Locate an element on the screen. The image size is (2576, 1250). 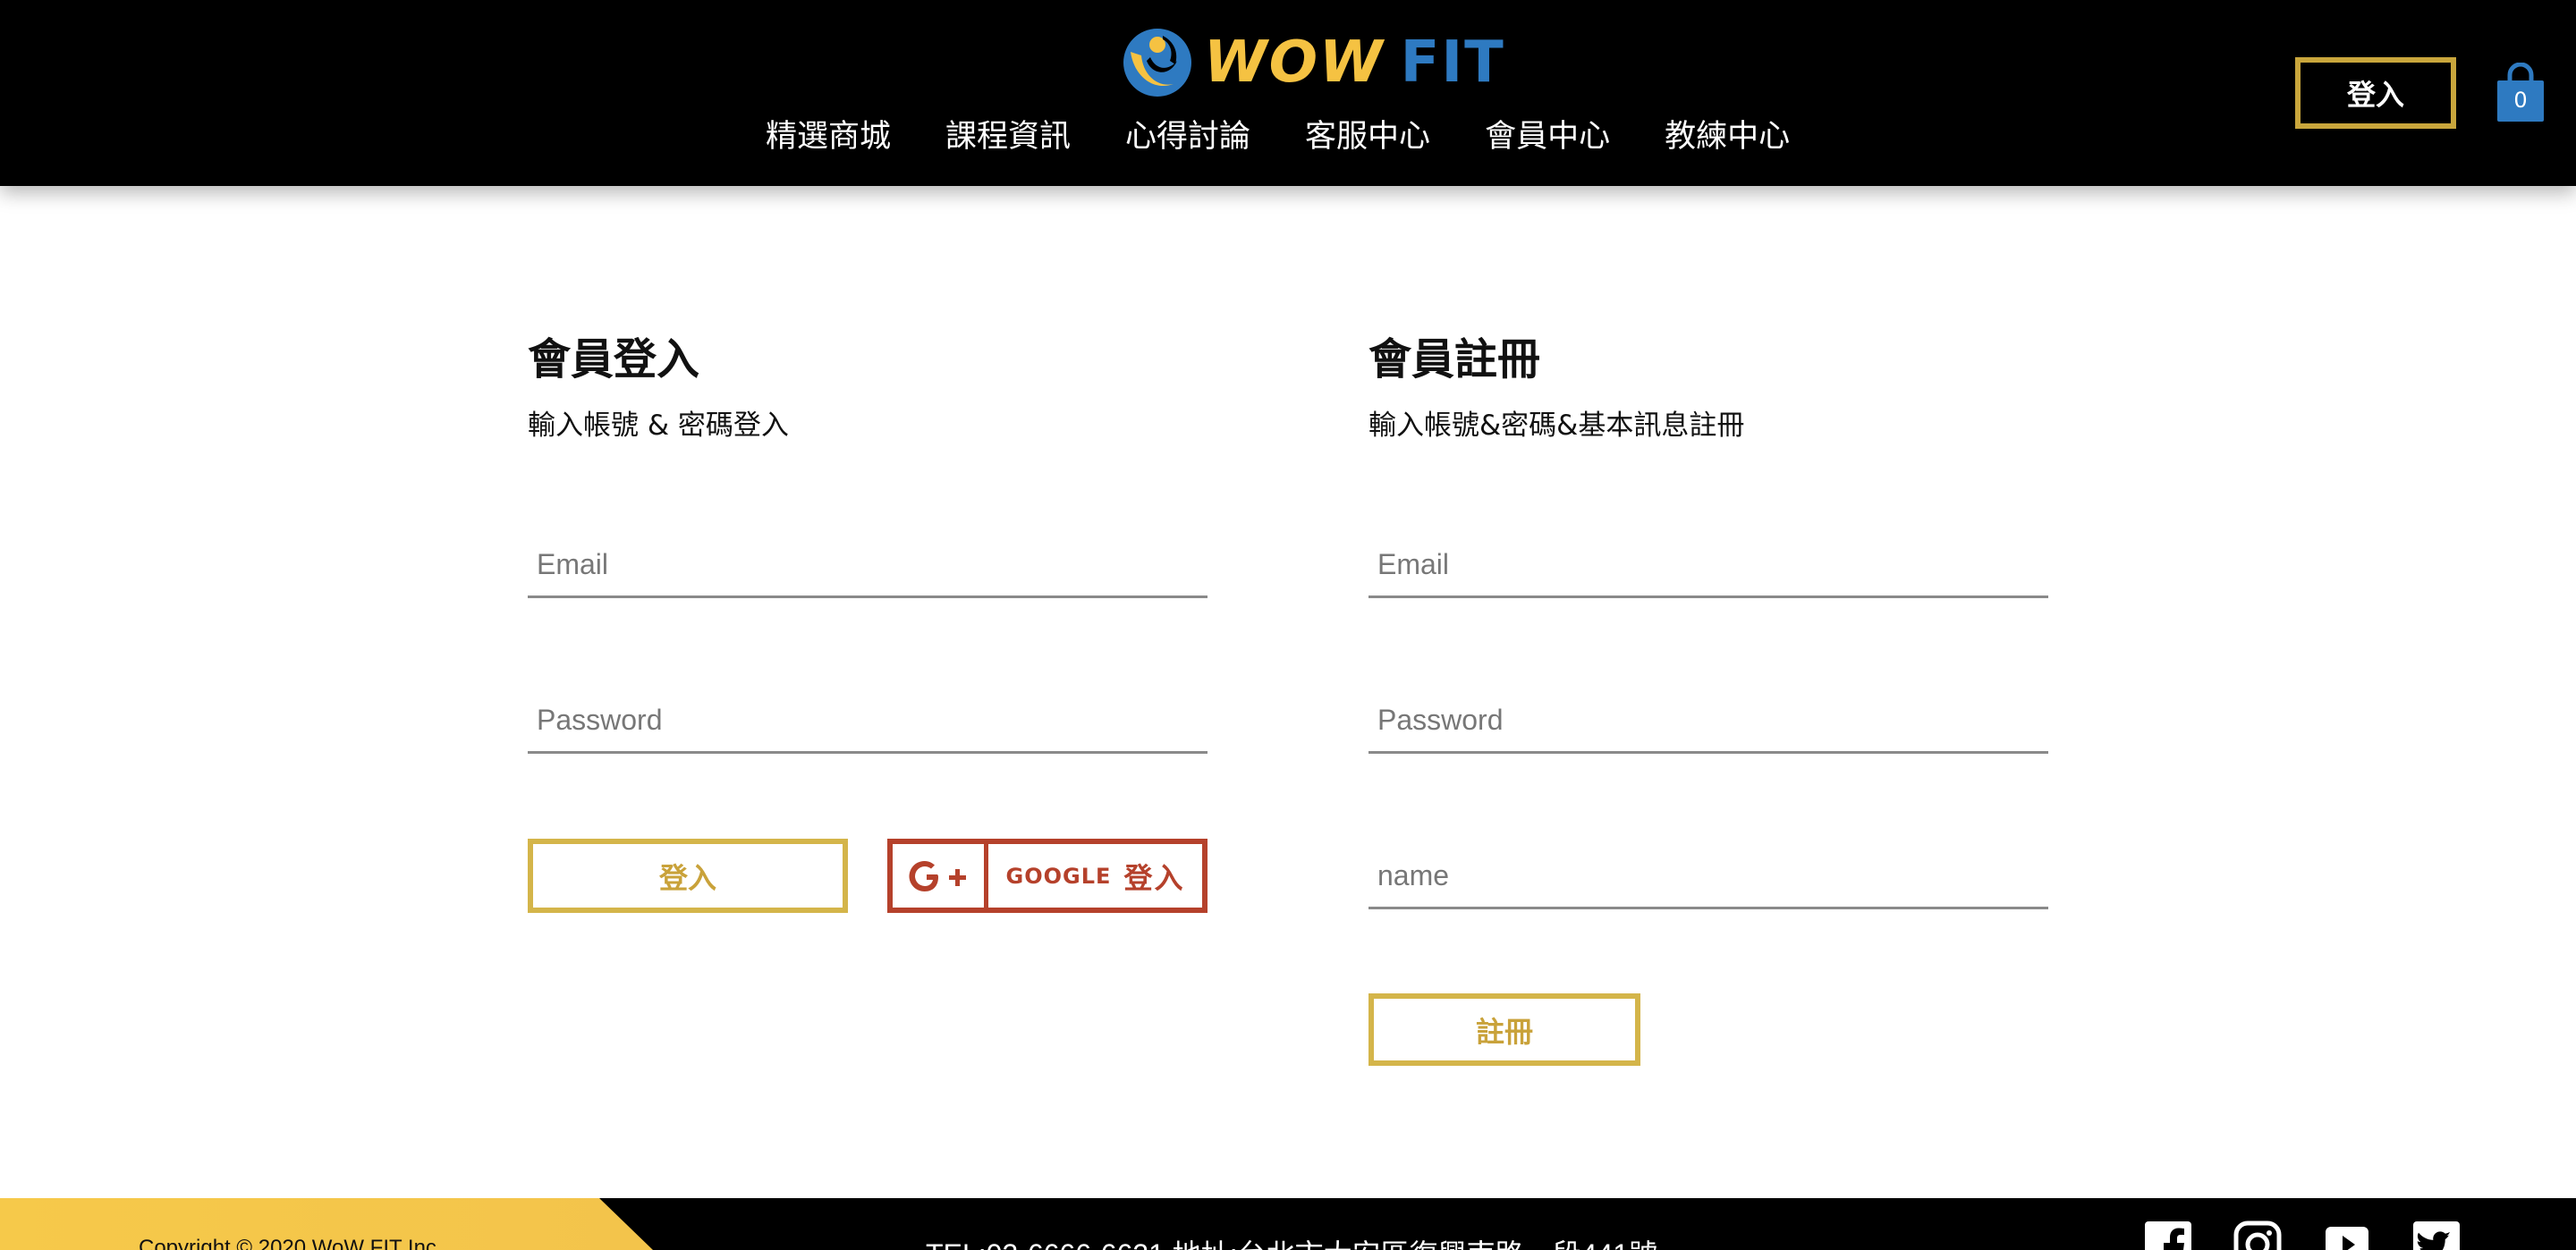
register-password-input is located at coordinates (1708, 719).